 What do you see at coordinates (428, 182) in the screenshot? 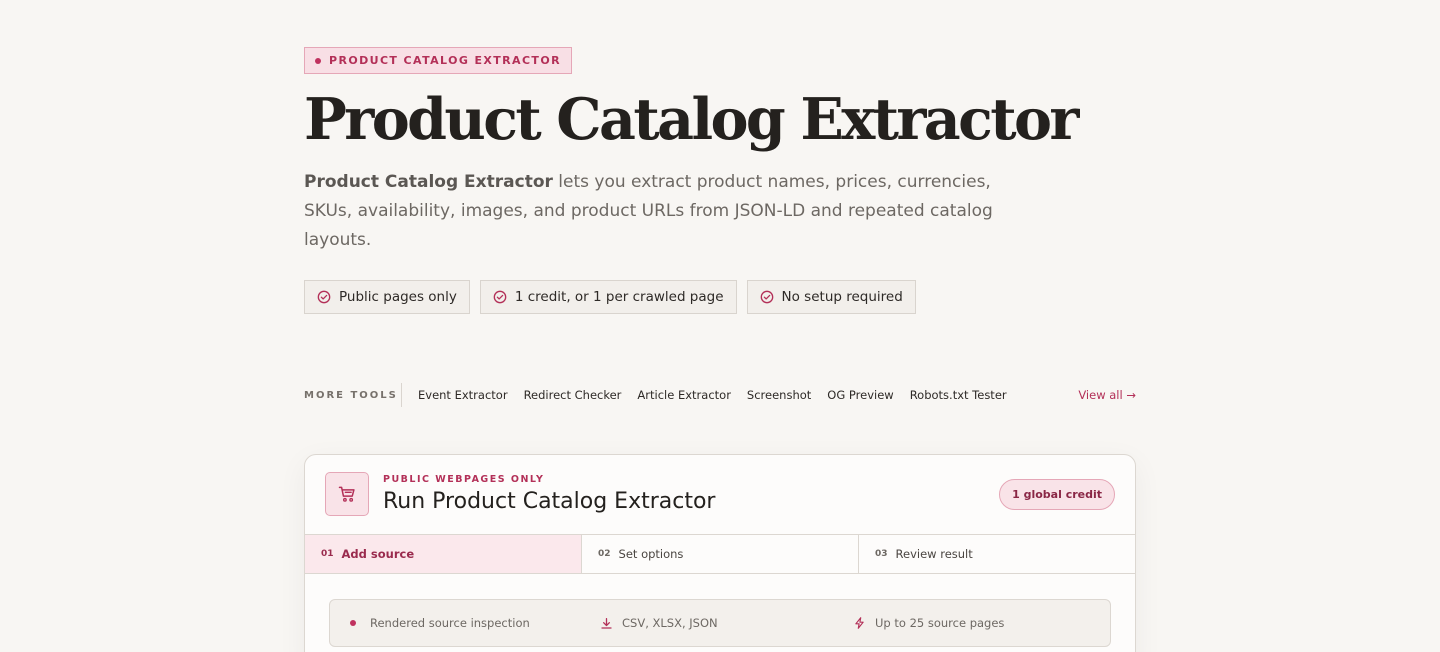
I see `description-bold: Product Catalog Extractor` at bounding box center [428, 182].